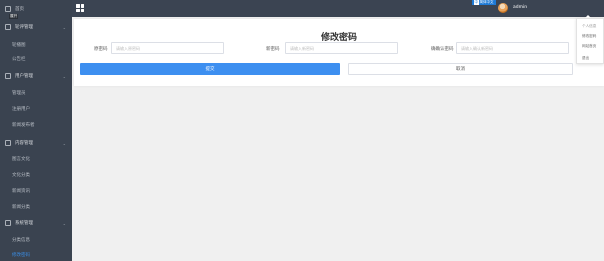  Describe the element at coordinates (36, 76) in the screenshot. I see `sidebar-group-users: 用户管理 ⌄` at that location.